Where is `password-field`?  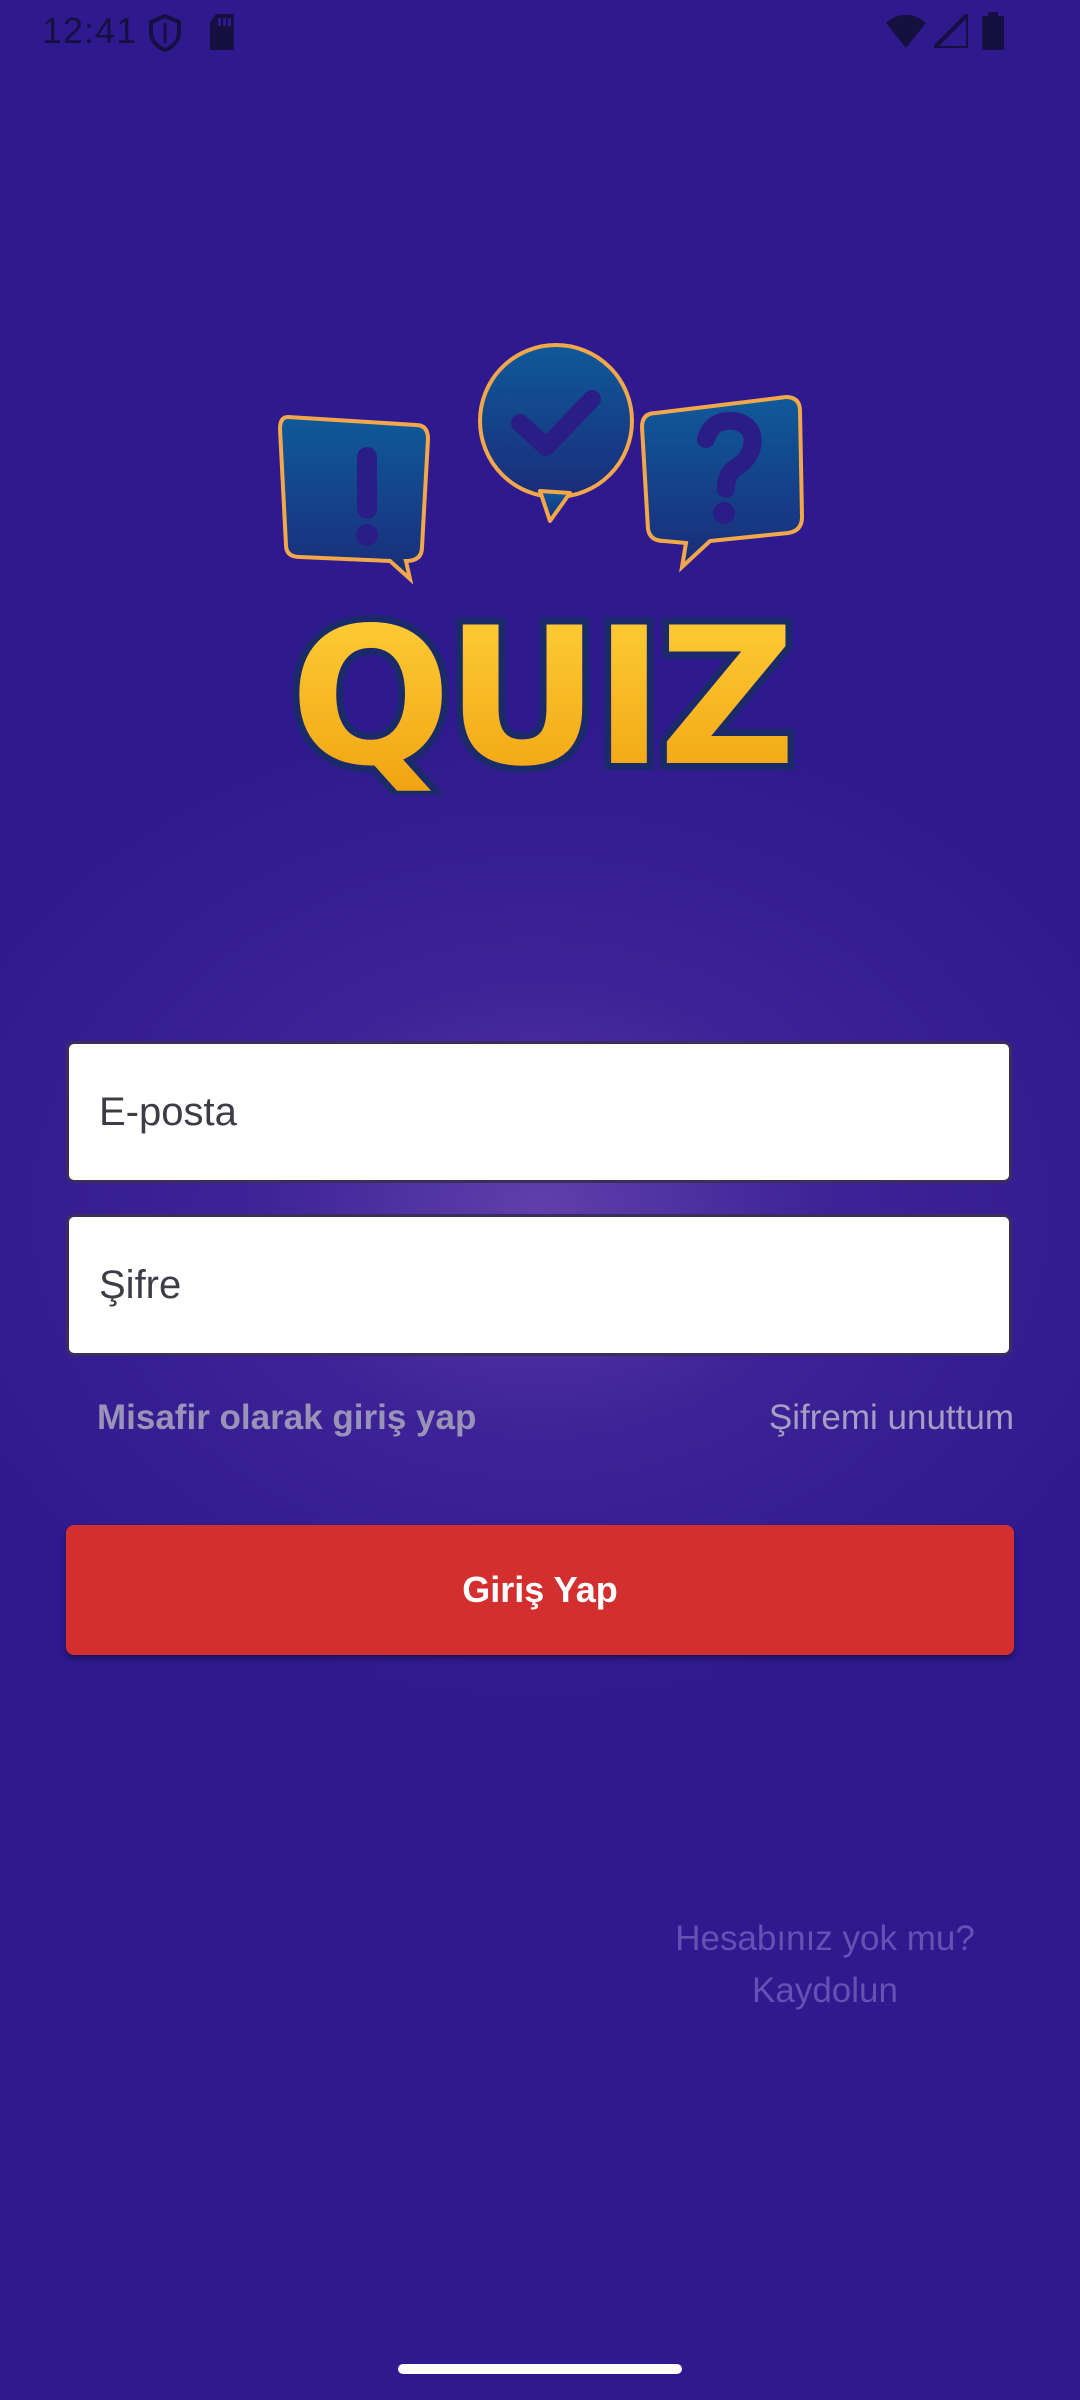 password-field is located at coordinates (539, 1285).